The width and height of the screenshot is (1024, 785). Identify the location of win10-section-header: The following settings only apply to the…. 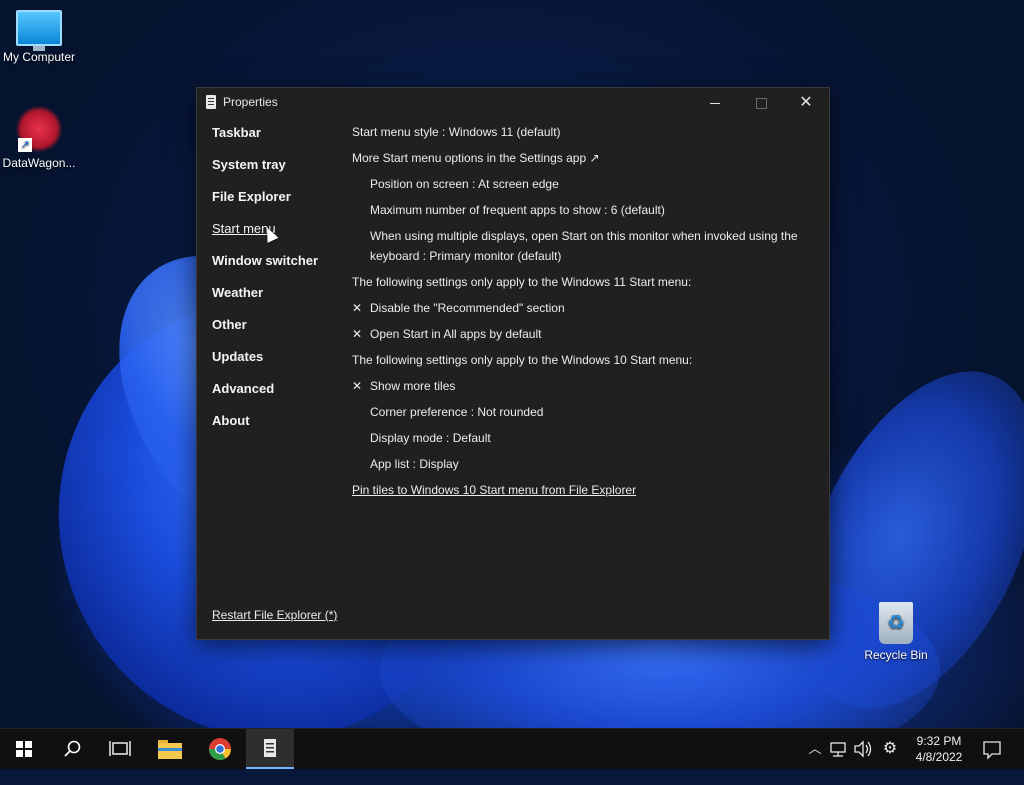
(522, 360).